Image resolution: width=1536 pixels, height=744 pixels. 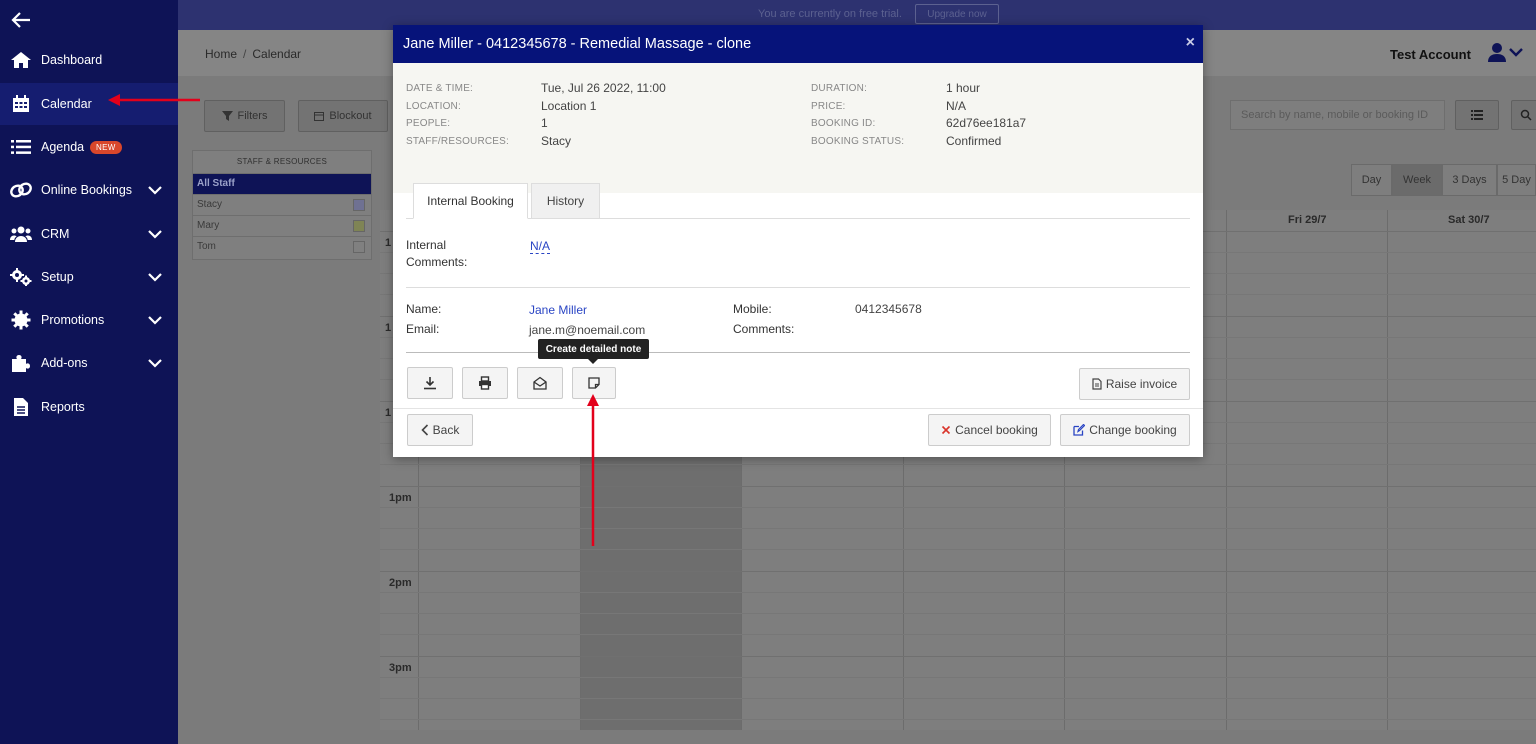 I want to click on sidebar-item-reports: Reports, so click(x=89, y=407).